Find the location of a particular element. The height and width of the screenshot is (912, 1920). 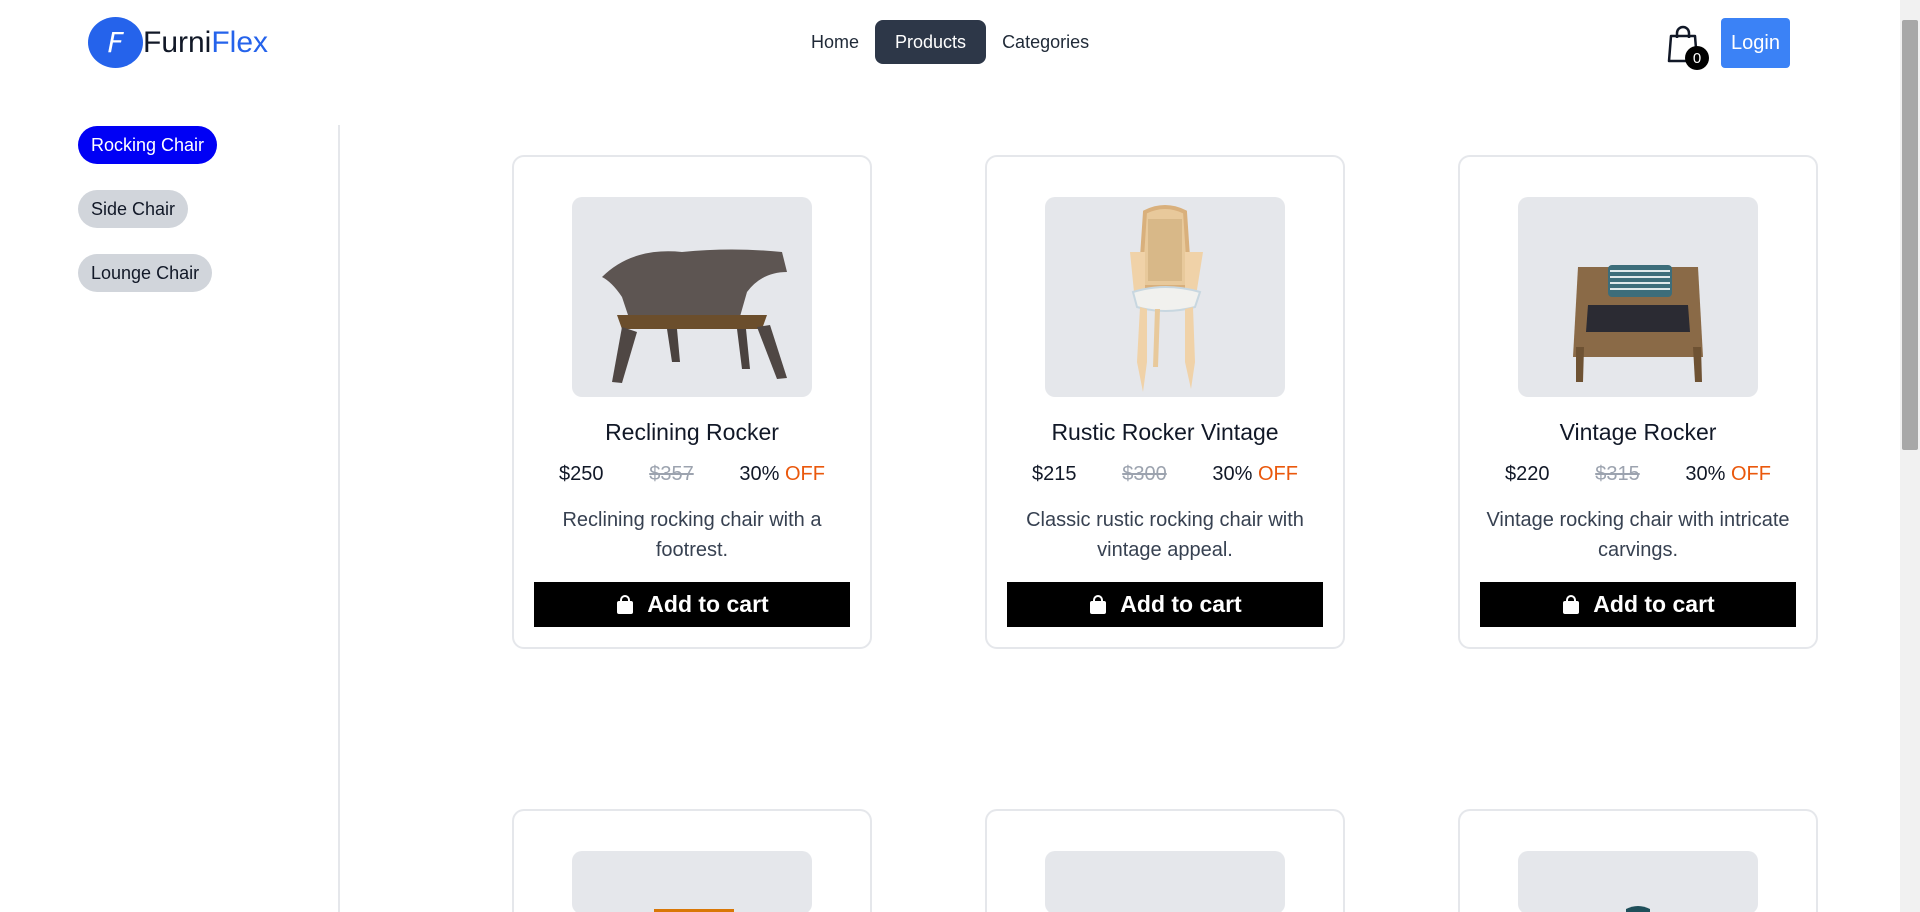

category-rocking-chair: Rocking Chair is located at coordinates (148, 145).